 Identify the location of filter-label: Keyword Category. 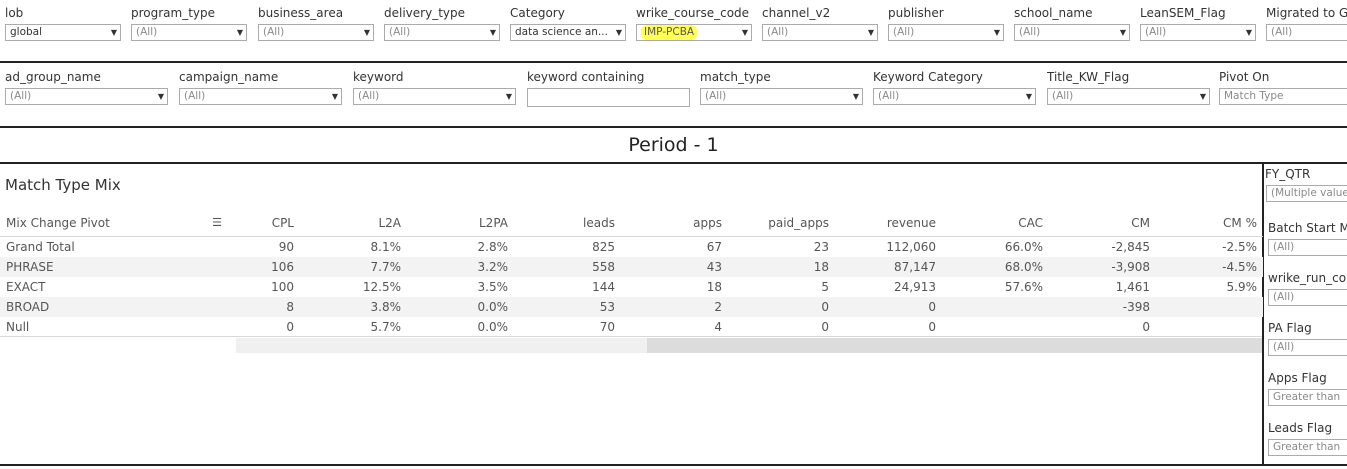
(928, 77).